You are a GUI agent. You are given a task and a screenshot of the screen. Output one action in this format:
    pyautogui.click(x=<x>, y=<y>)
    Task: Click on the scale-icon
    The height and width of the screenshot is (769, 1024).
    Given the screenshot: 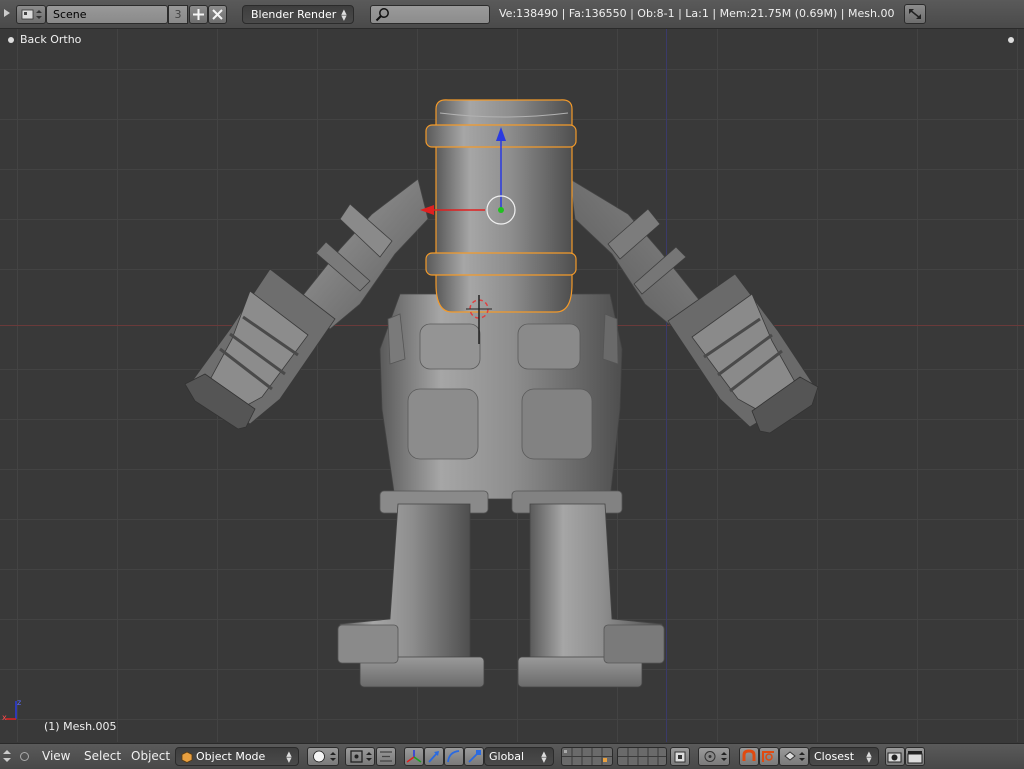 What is the action you would take?
    pyautogui.click(x=474, y=756)
    